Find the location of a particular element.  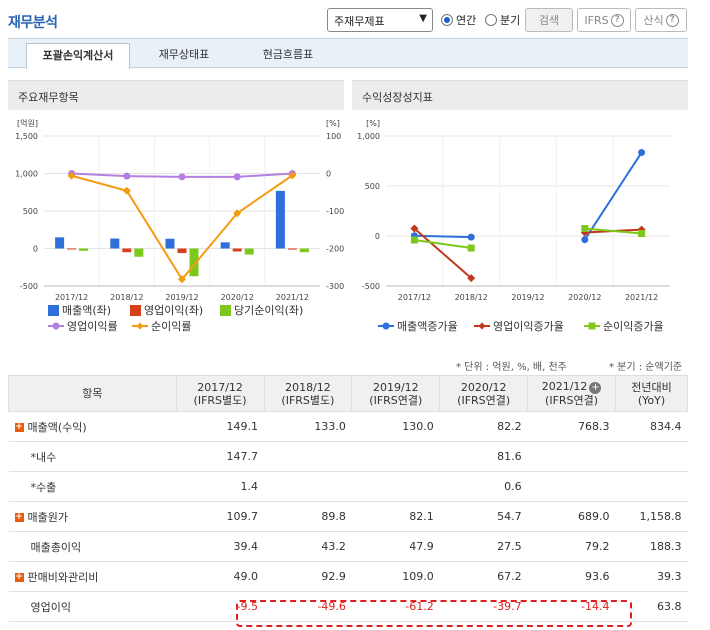

row-label-text: 매출총이익 is located at coordinates (56, 547).